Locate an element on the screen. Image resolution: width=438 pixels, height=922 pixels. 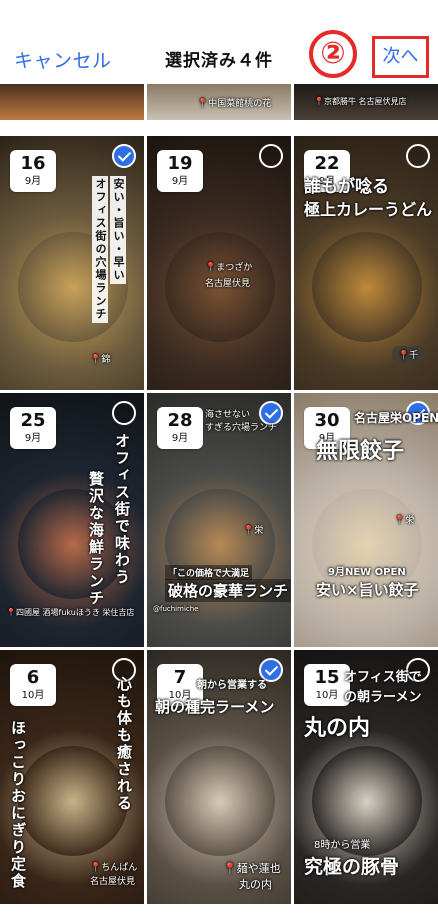
location-text: 四國屋 酒場fukuほうき 栄住吉店 is located at coordinates (75, 612).